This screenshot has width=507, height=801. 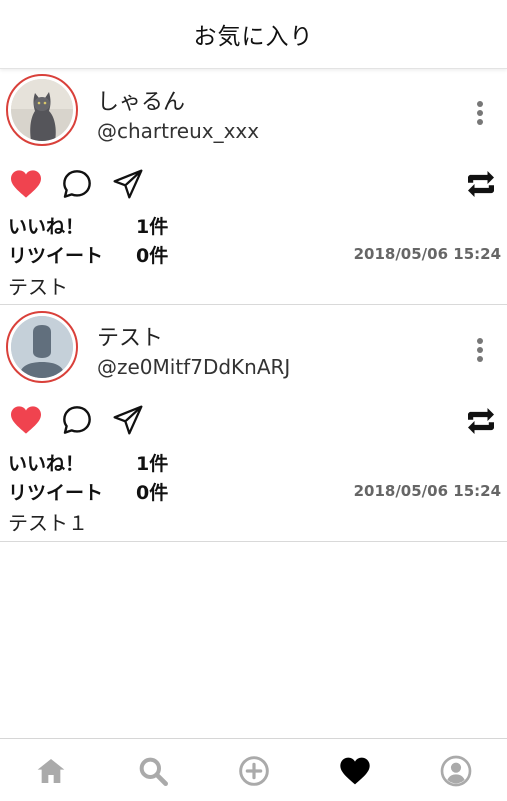 I want to click on add-circle-icon, so click(x=254, y=771).